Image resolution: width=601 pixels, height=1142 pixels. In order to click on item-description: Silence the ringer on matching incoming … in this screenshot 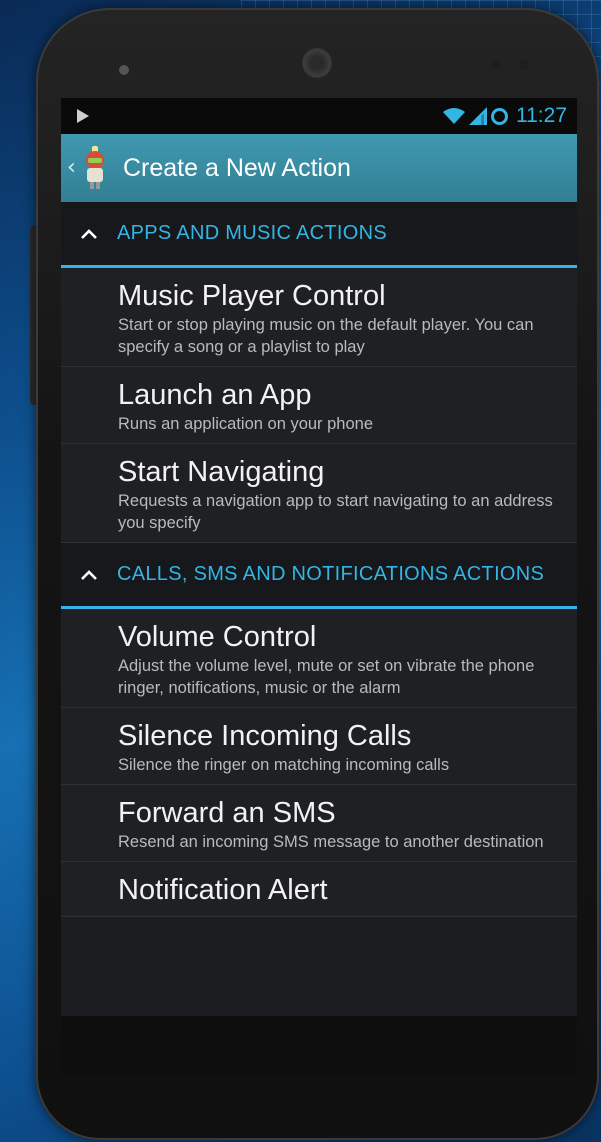, I will do `click(284, 765)`.